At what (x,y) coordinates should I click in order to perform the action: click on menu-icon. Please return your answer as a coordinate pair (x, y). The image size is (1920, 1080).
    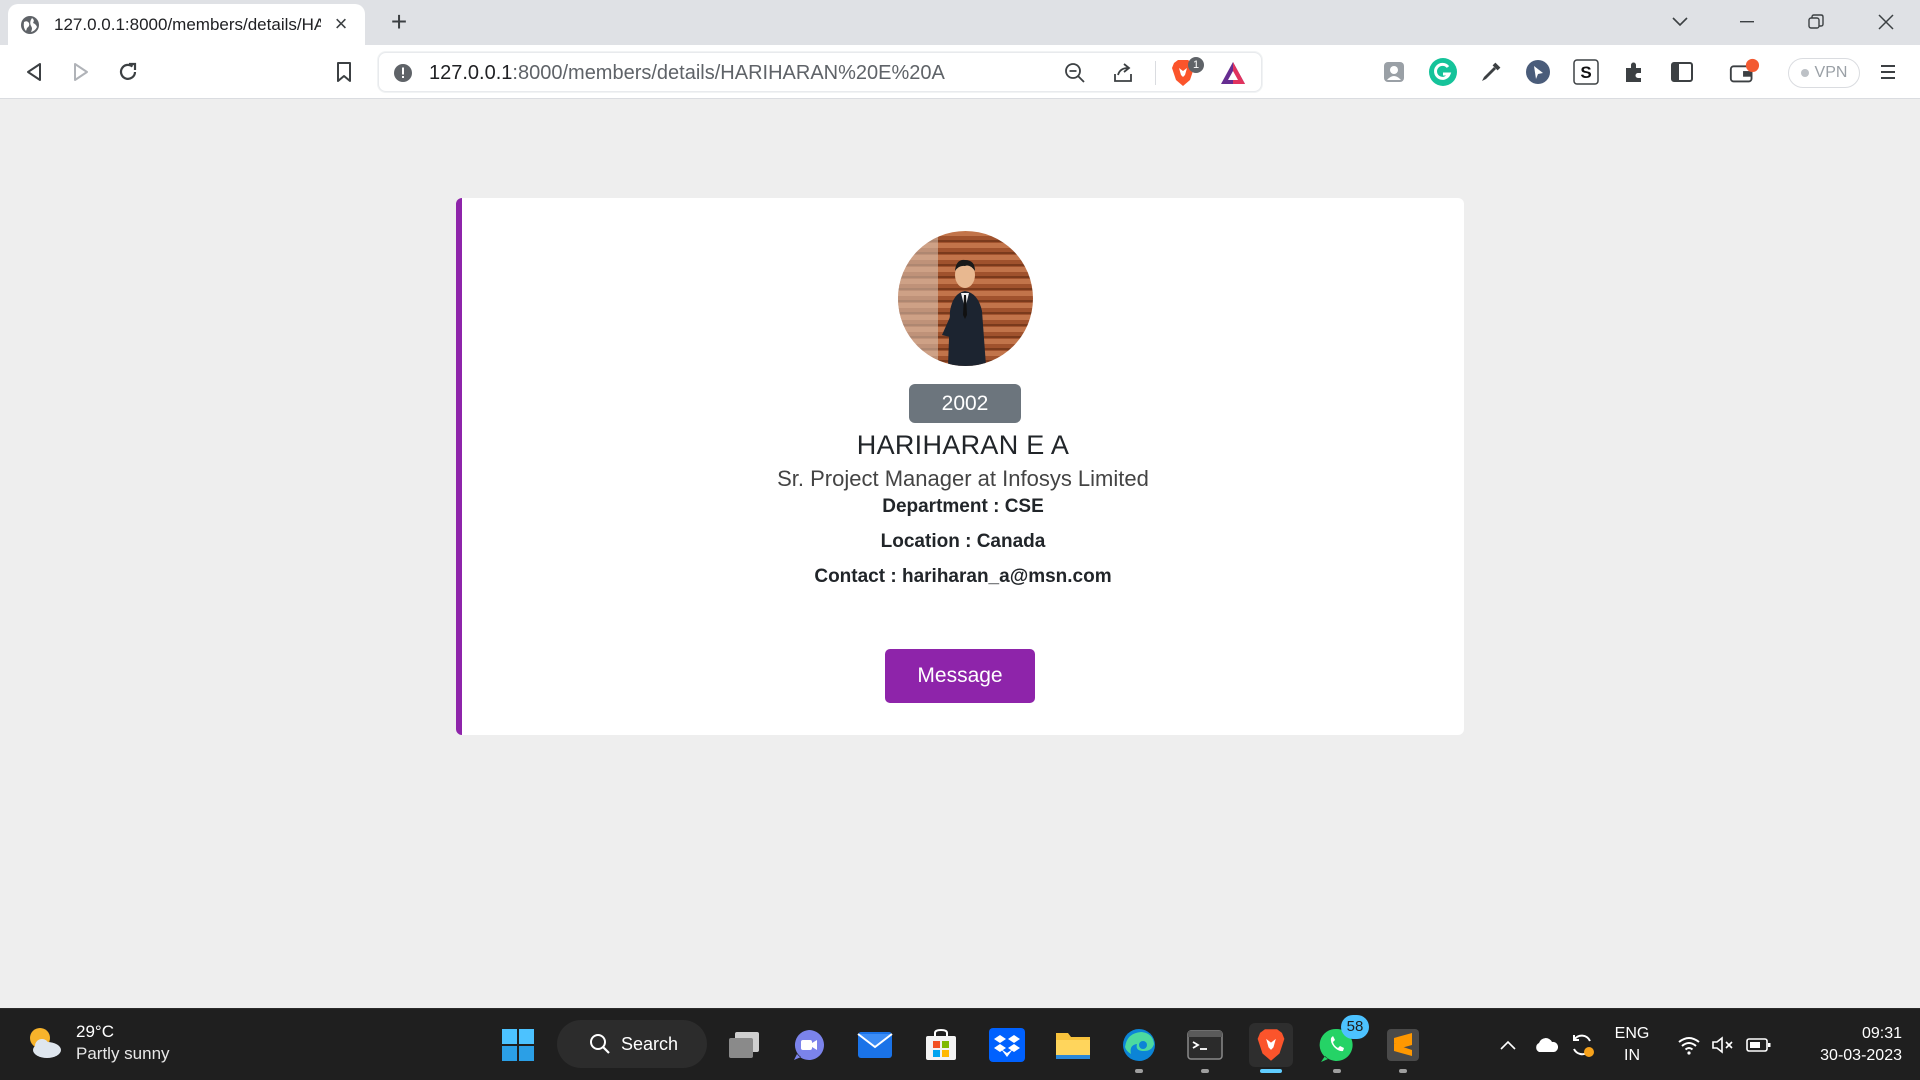
    Looking at the image, I should click on (1888, 72).